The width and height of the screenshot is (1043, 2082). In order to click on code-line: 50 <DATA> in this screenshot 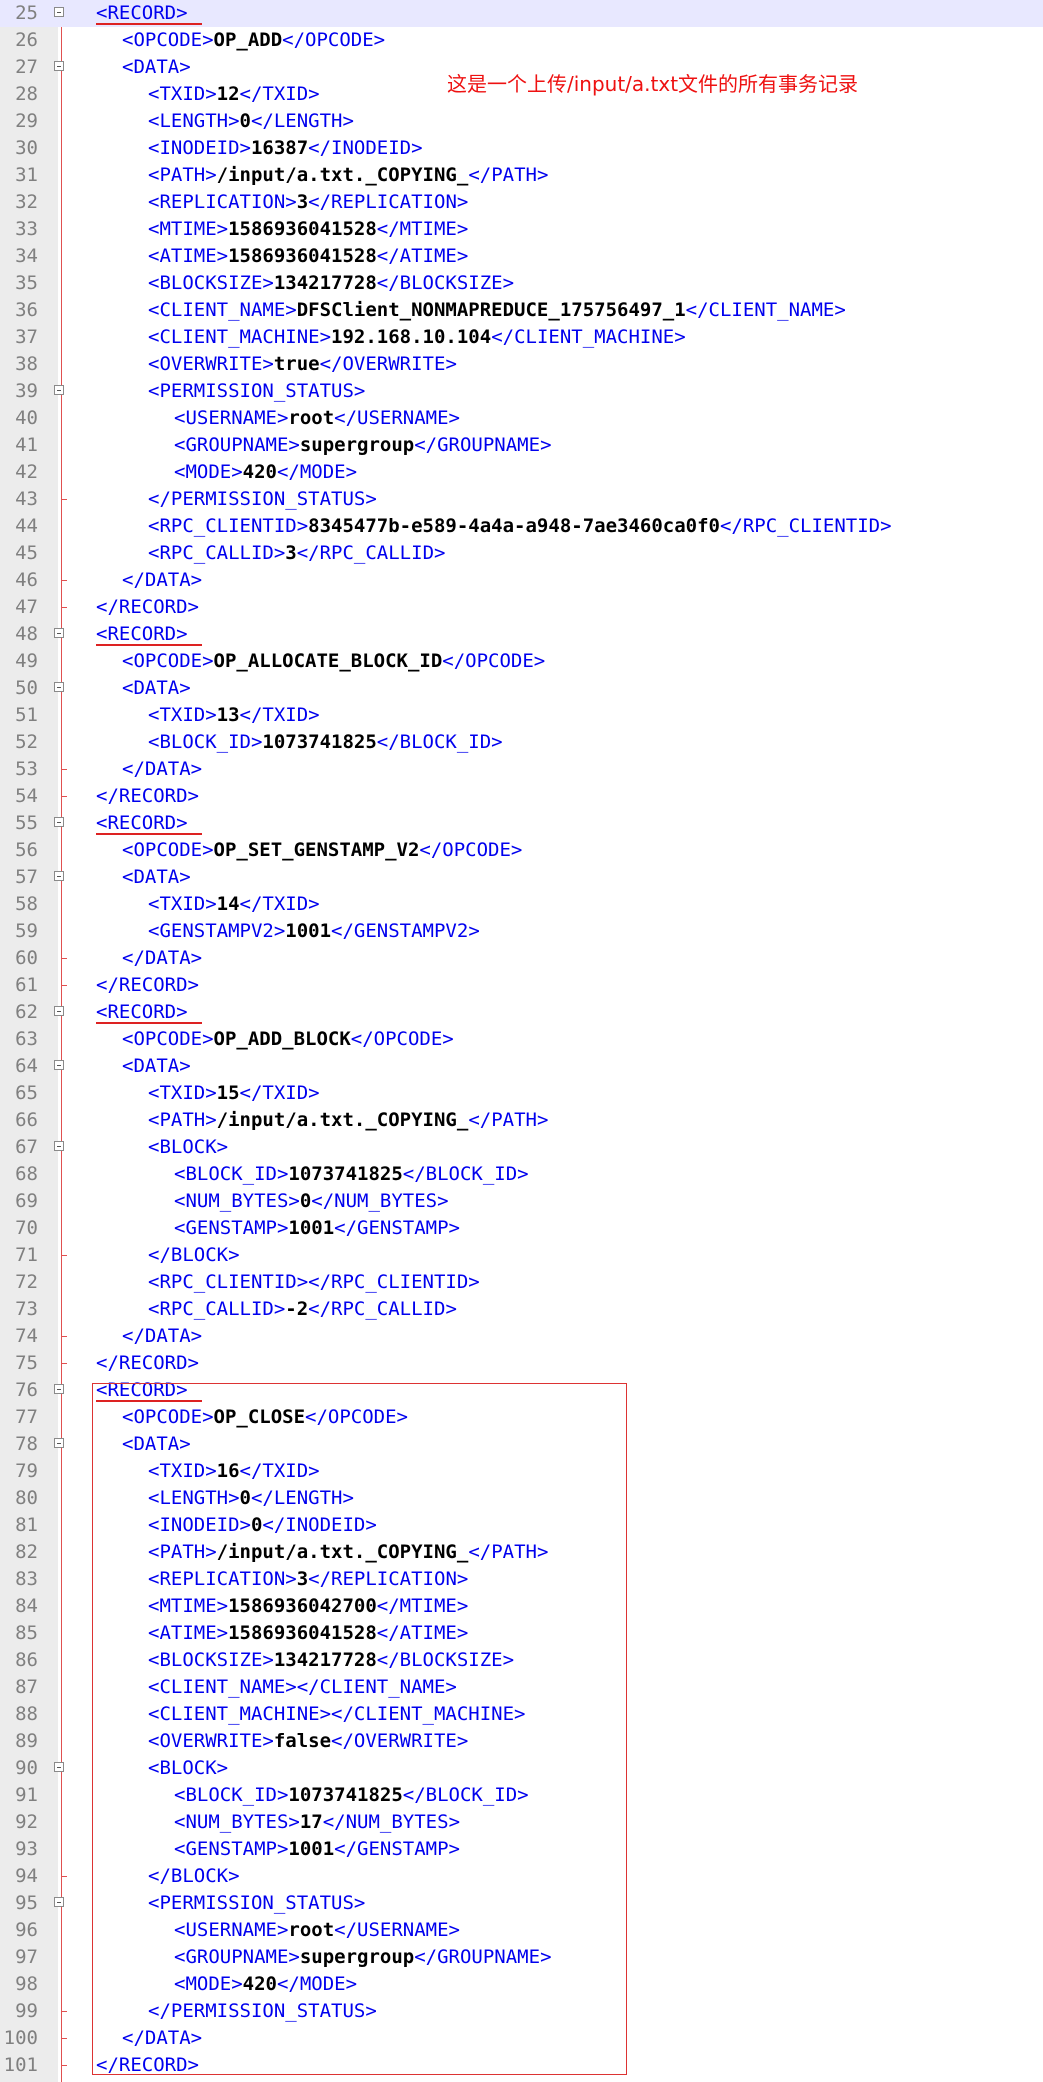, I will do `click(521, 688)`.